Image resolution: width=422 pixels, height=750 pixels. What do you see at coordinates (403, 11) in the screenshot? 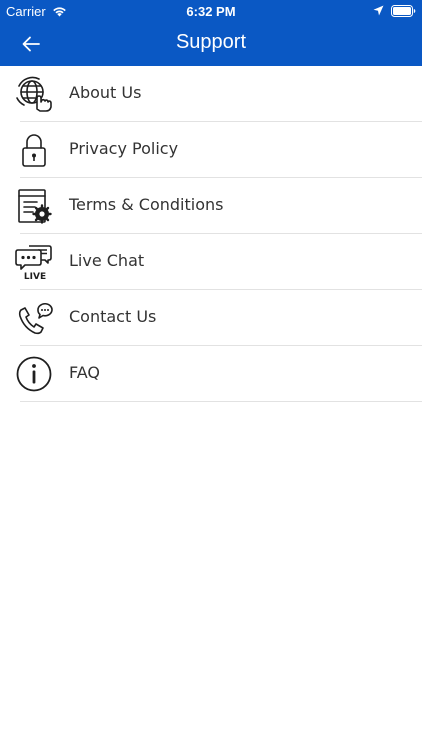
I see `battery-icon` at bounding box center [403, 11].